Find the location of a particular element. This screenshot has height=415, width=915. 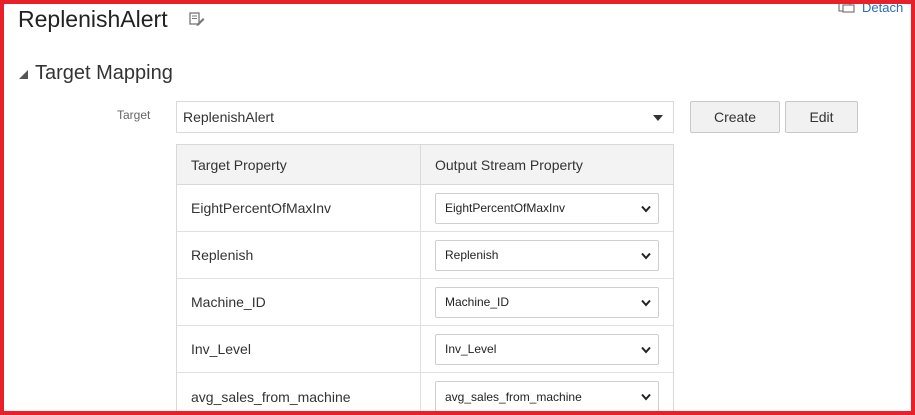

target-property-cell: Machine_ID is located at coordinates (299, 302).